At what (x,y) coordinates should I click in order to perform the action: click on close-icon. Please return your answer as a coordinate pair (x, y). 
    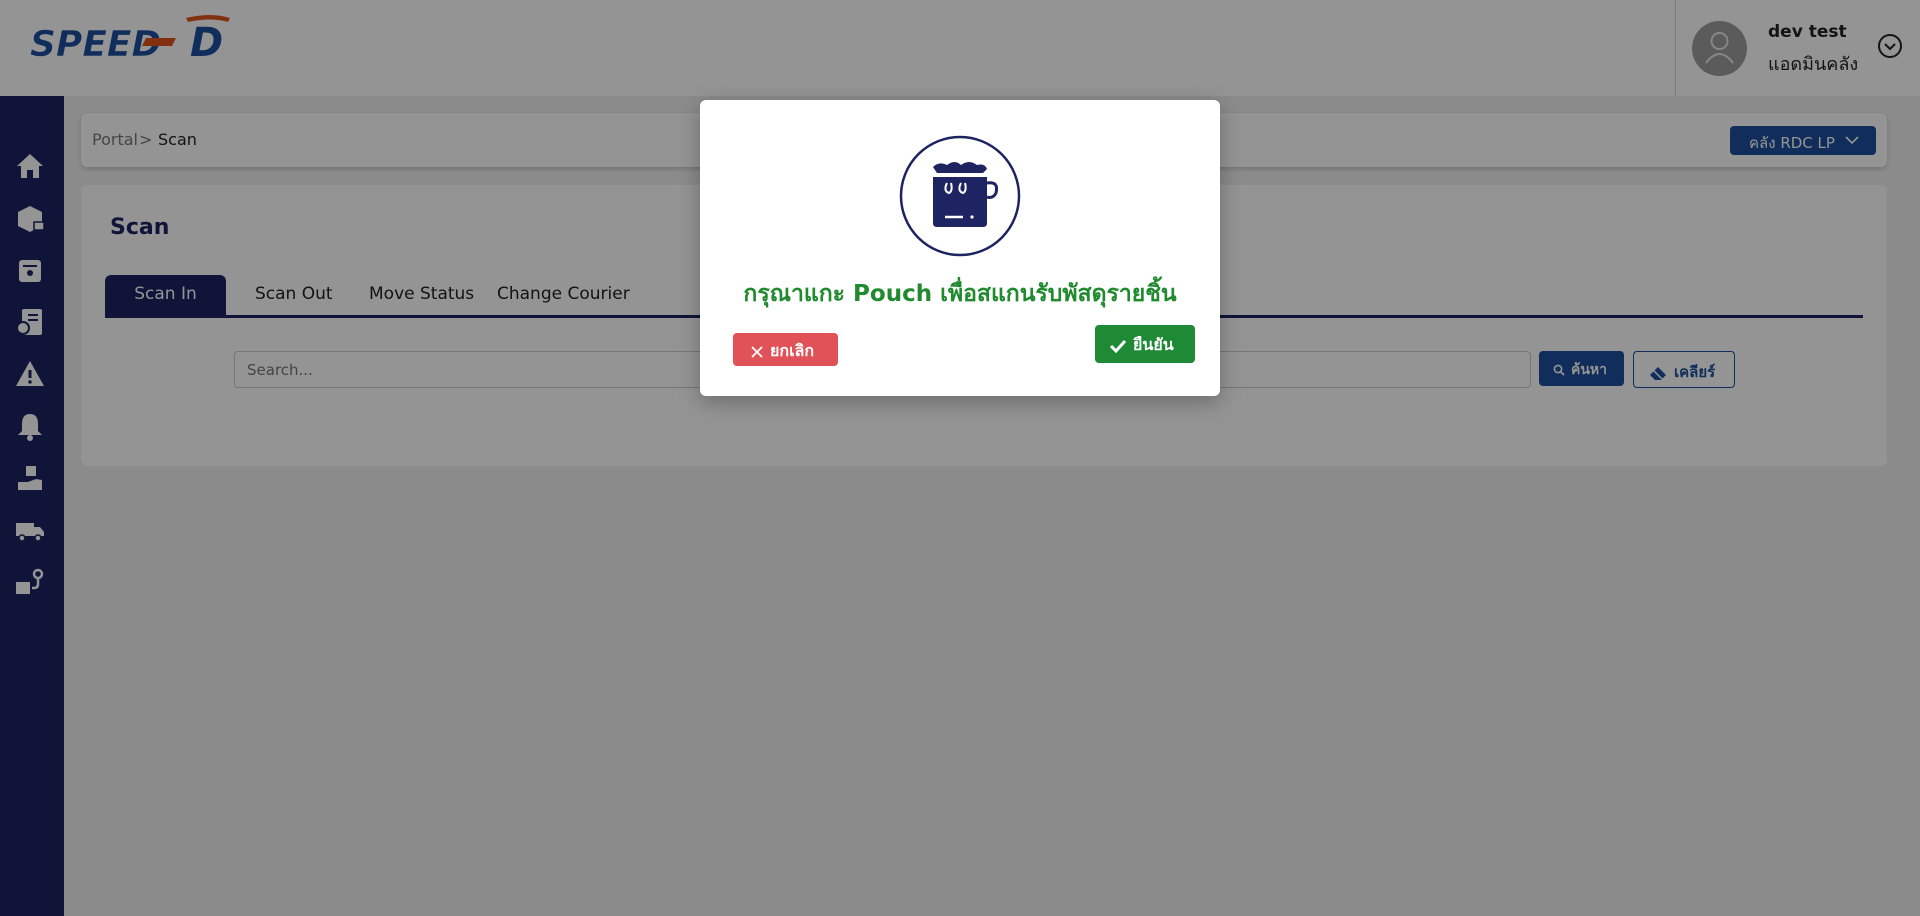
    Looking at the image, I should click on (757, 351).